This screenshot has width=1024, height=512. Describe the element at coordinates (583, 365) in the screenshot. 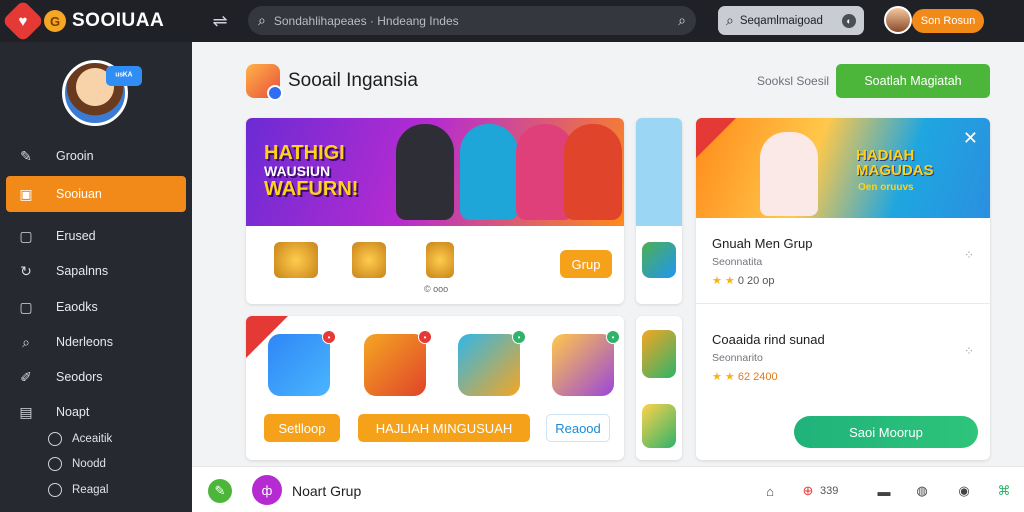

I see `game-tile-boy` at that location.